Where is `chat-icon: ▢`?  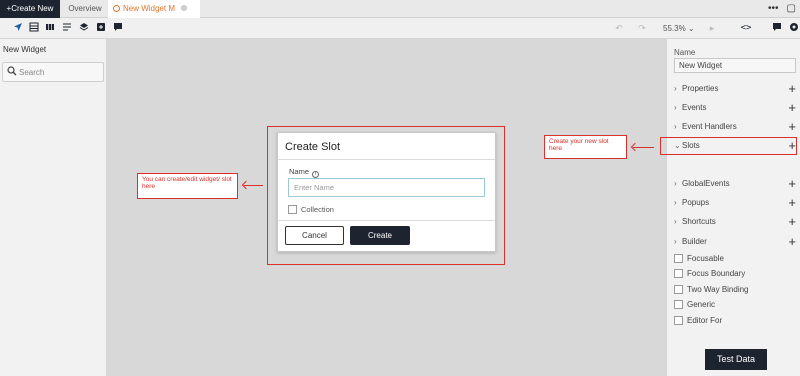
chat-icon: ▢ is located at coordinates (791, 8).